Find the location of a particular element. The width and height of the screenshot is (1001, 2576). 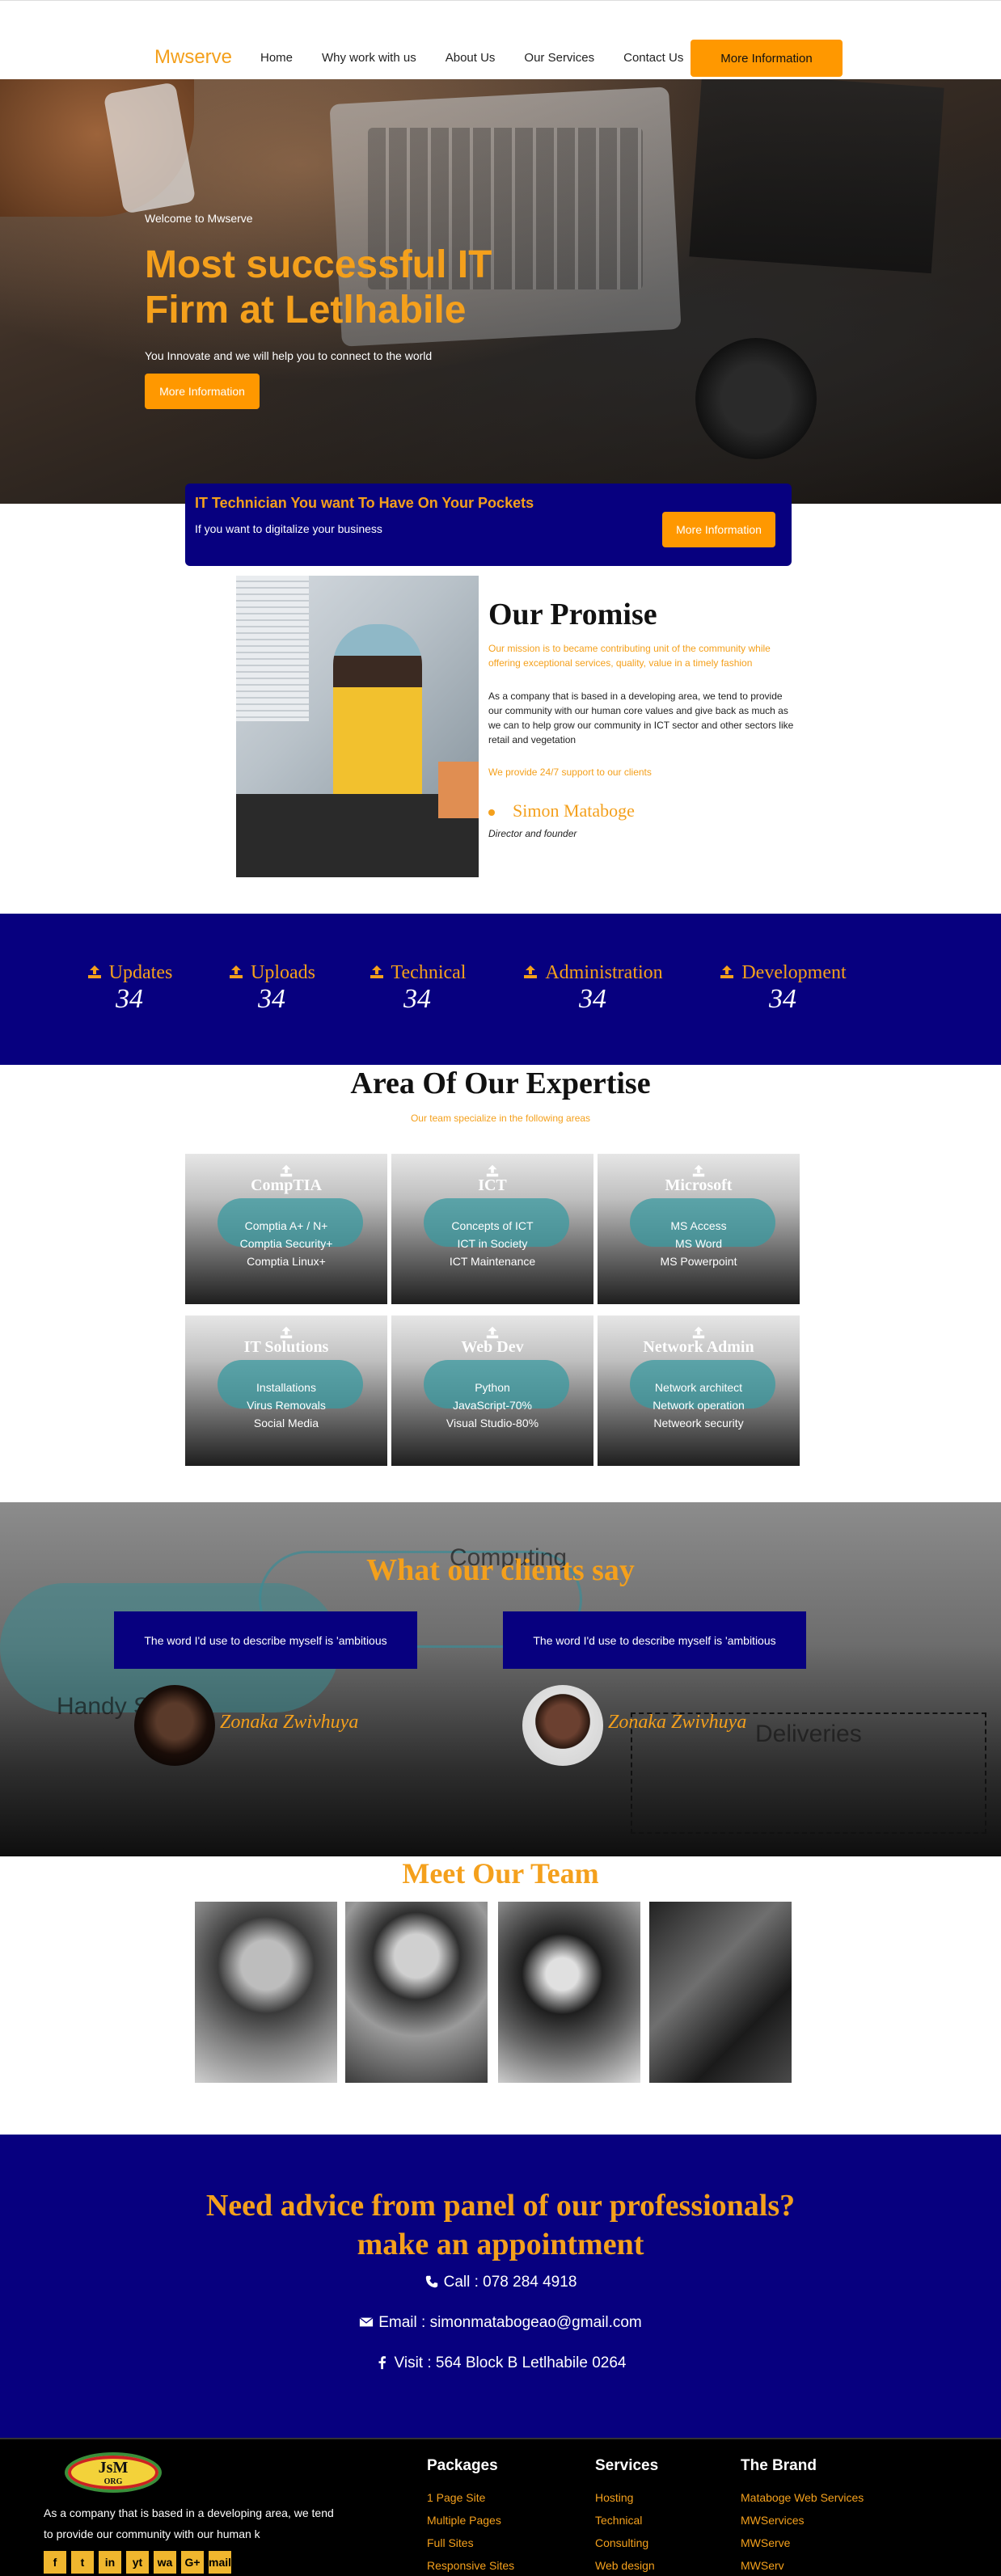

nav-our-services: Our Services is located at coordinates (559, 58).